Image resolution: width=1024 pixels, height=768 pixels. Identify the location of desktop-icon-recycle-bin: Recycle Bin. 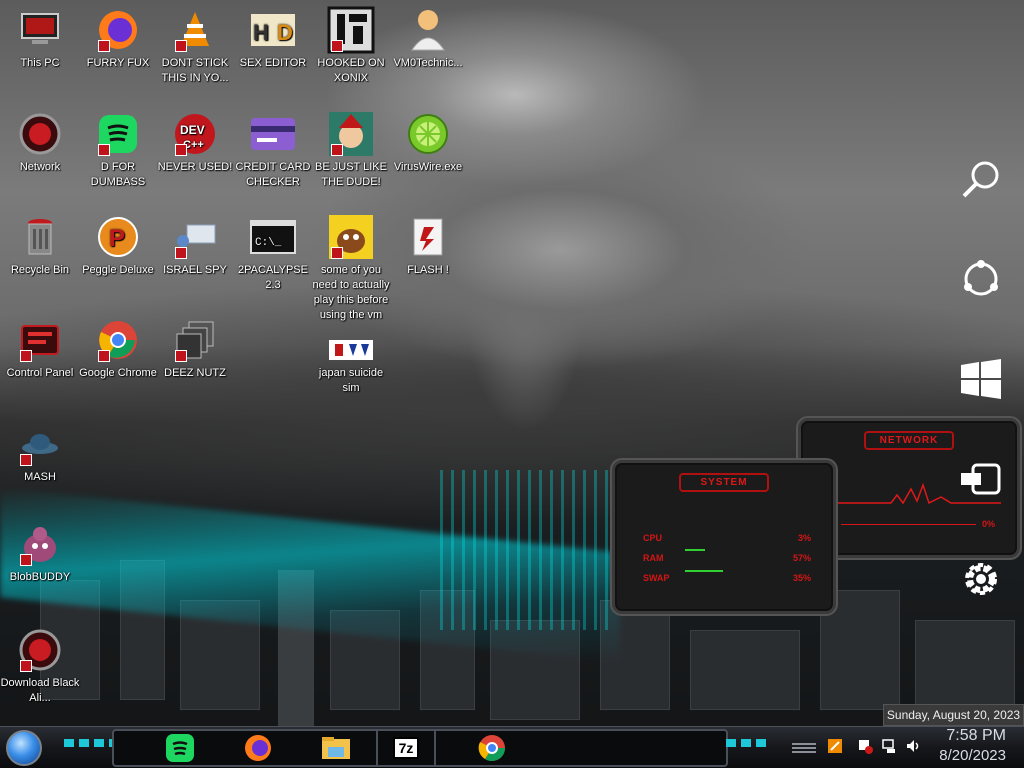
(40, 245).